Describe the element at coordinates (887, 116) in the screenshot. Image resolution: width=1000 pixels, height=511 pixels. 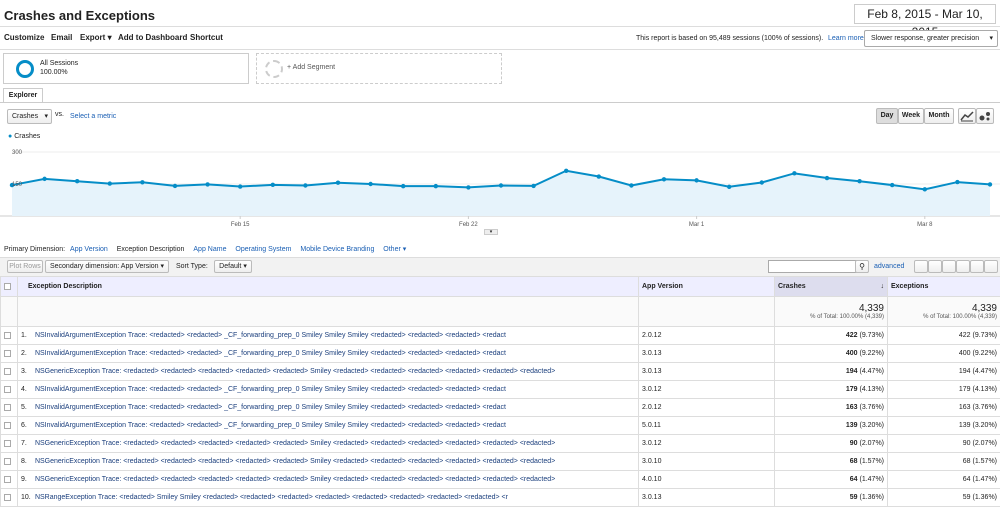
I see `day-button: Day` at that location.